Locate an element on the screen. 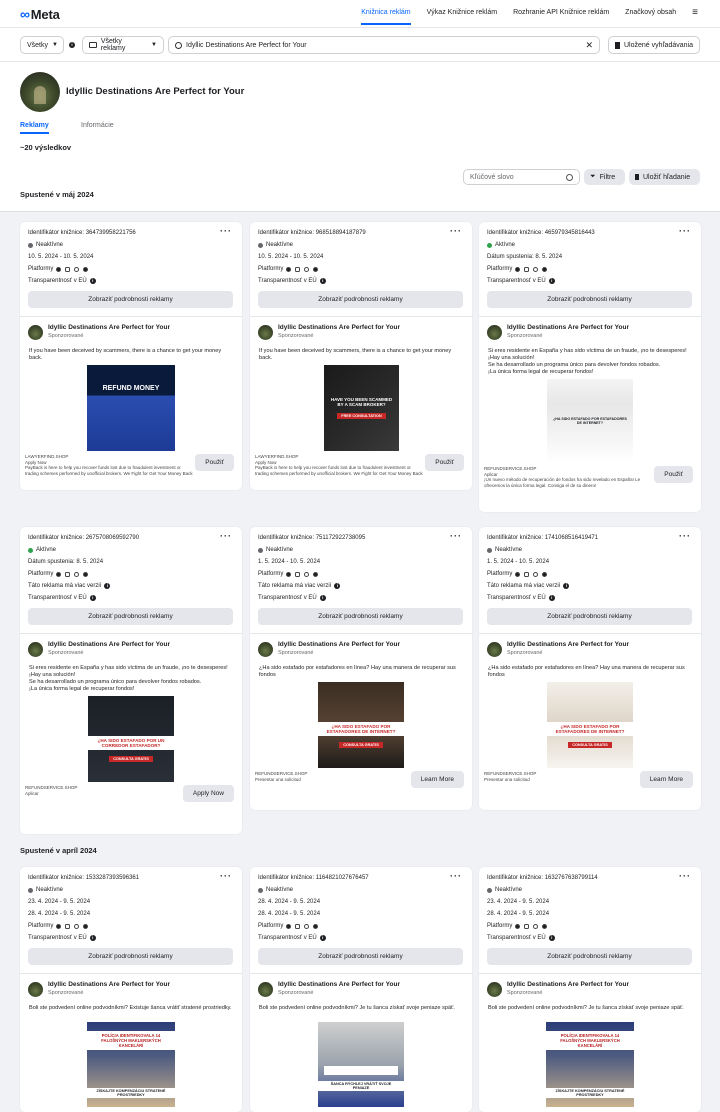 This screenshot has height=1112, width=720. status-badge: Neaktívne is located at coordinates (45, 245).